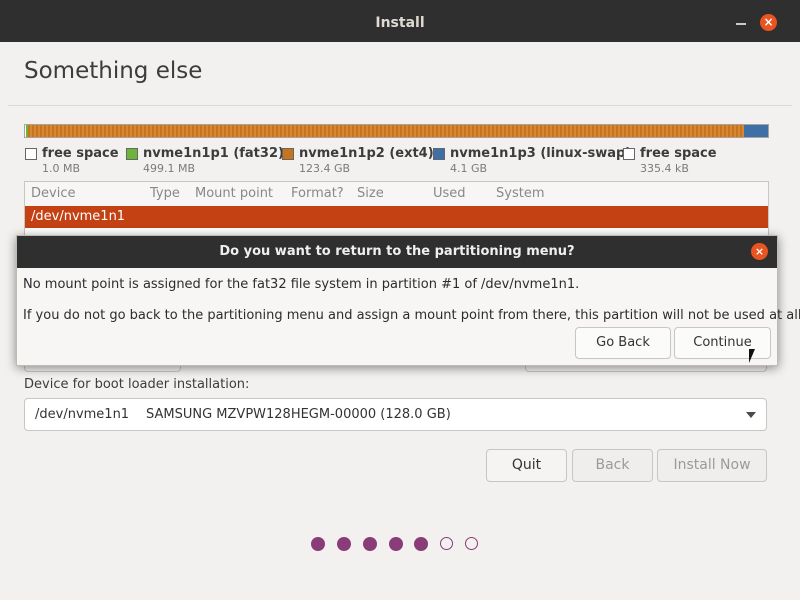 The image size is (800, 600). What do you see at coordinates (526, 465) in the screenshot?
I see `quit-button: Quit` at bounding box center [526, 465].